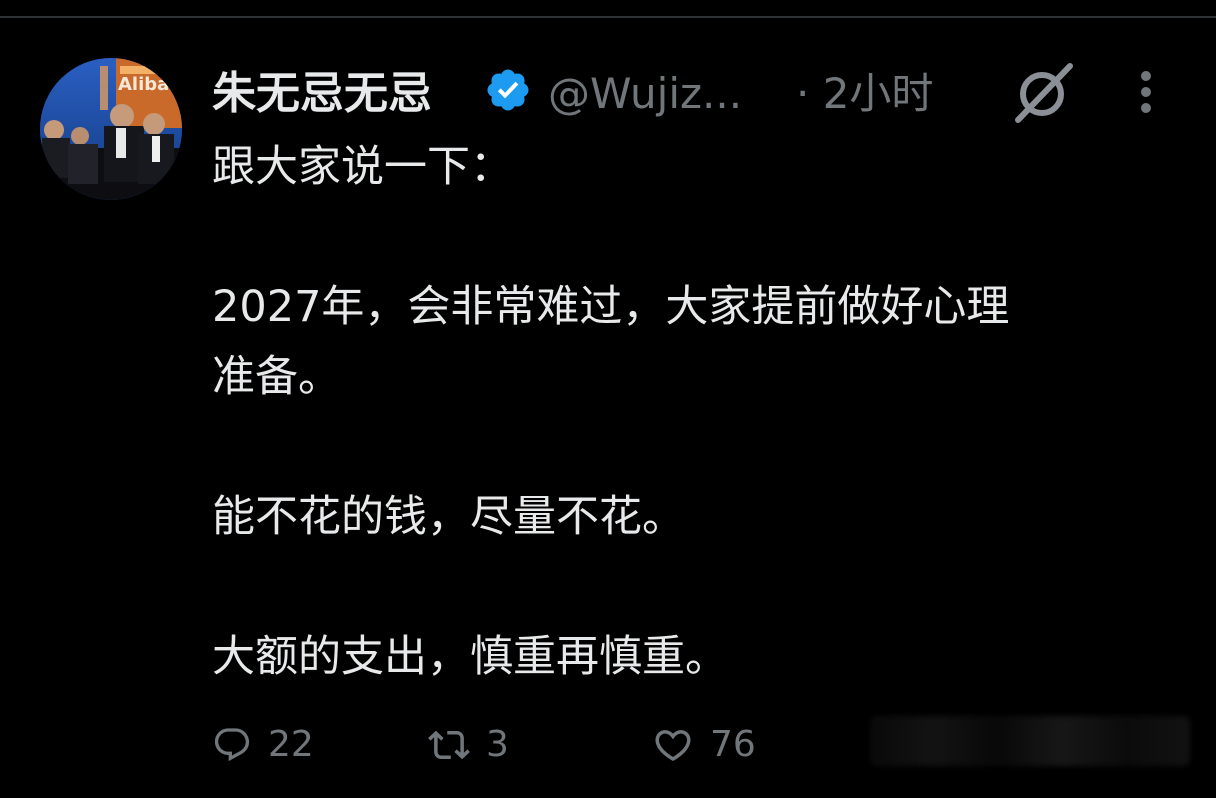  I want to click on like-button: 76, so click(704, 745).